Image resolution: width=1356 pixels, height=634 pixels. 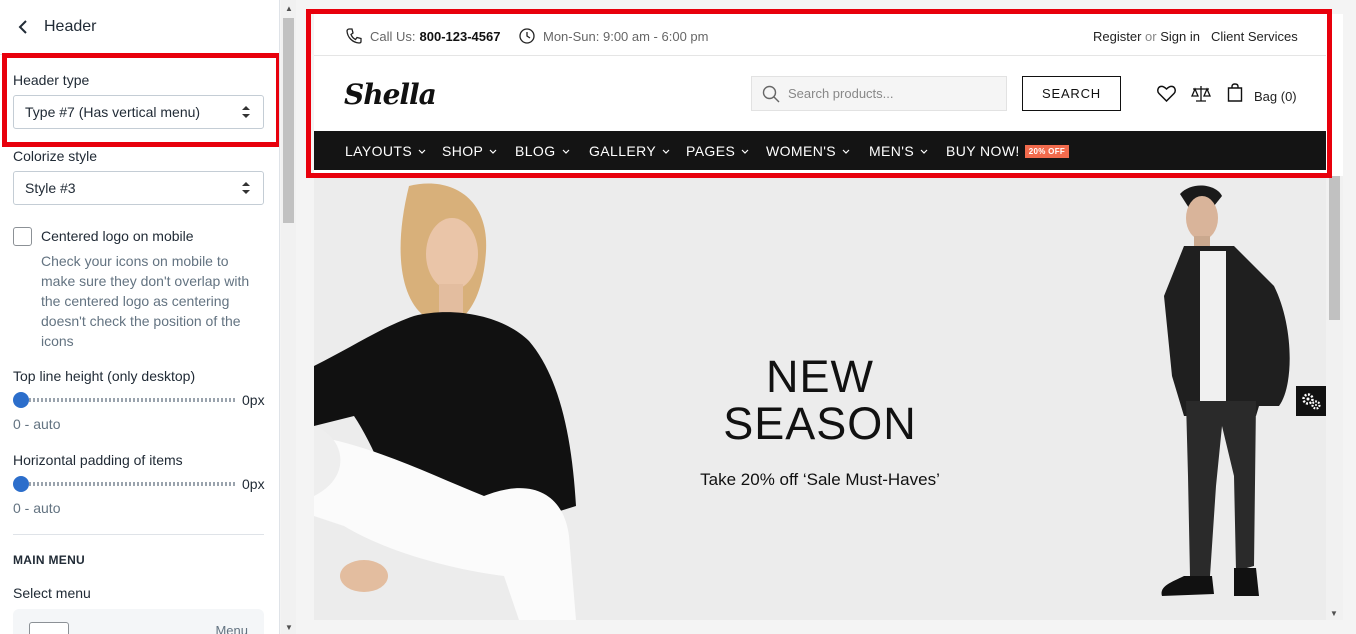 What do you see at coordinates (1225, 390) in the screenshot?
I see `hero-man-image` at bounding box center [1225, 390].